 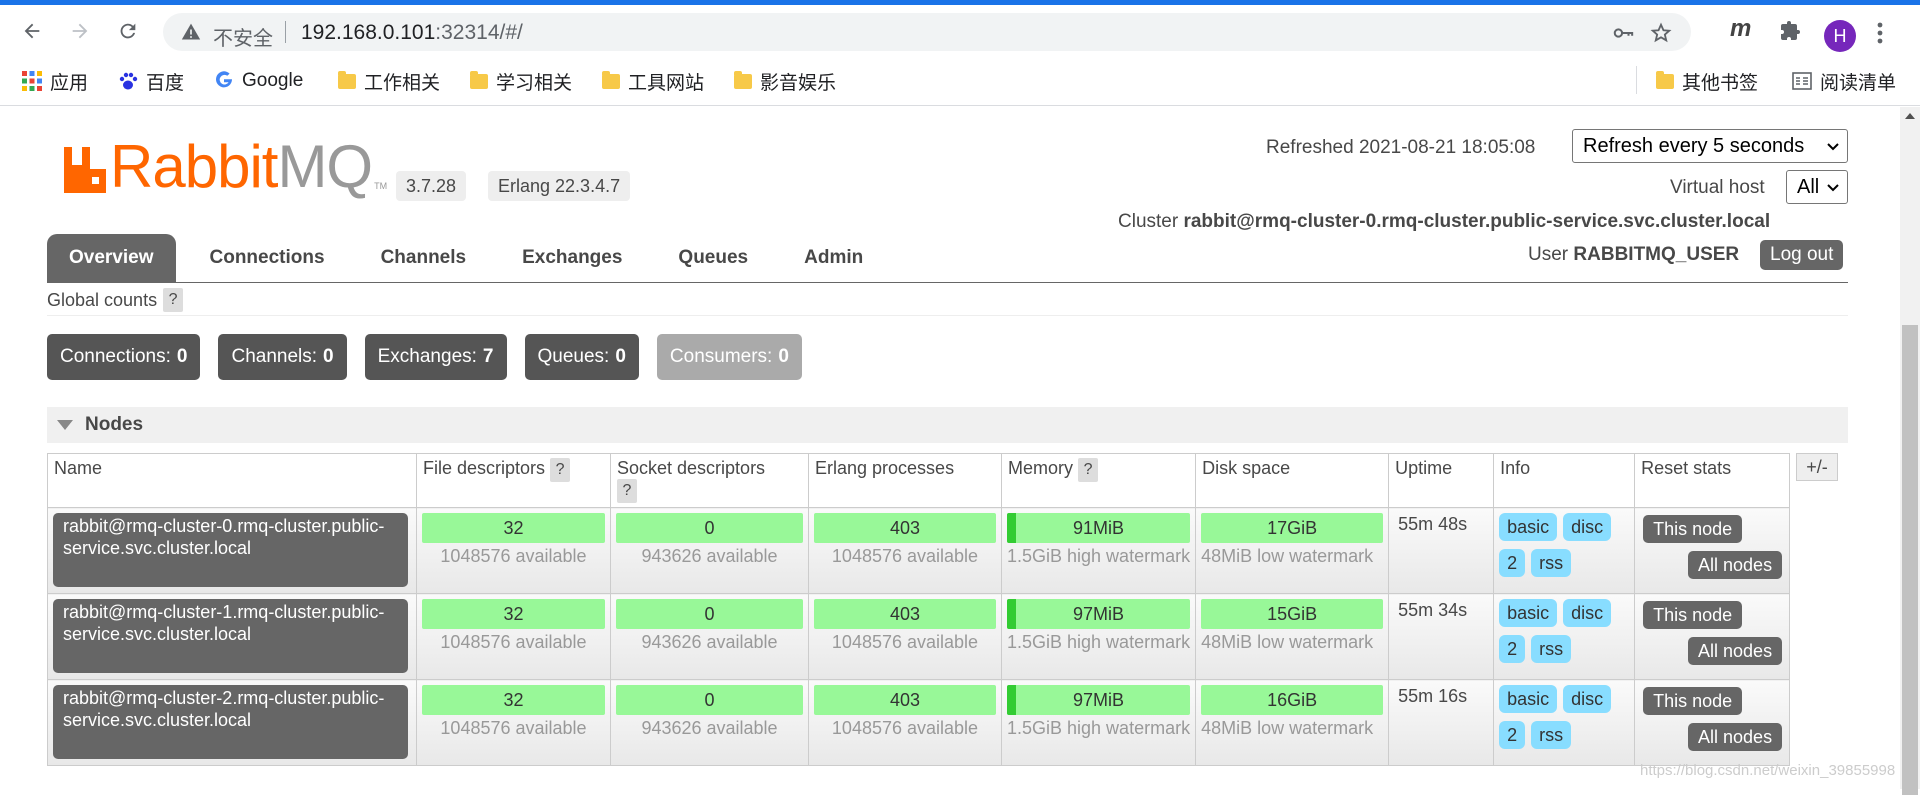 I want to click on tab-overview: Overview, so click(x=111, y=258).